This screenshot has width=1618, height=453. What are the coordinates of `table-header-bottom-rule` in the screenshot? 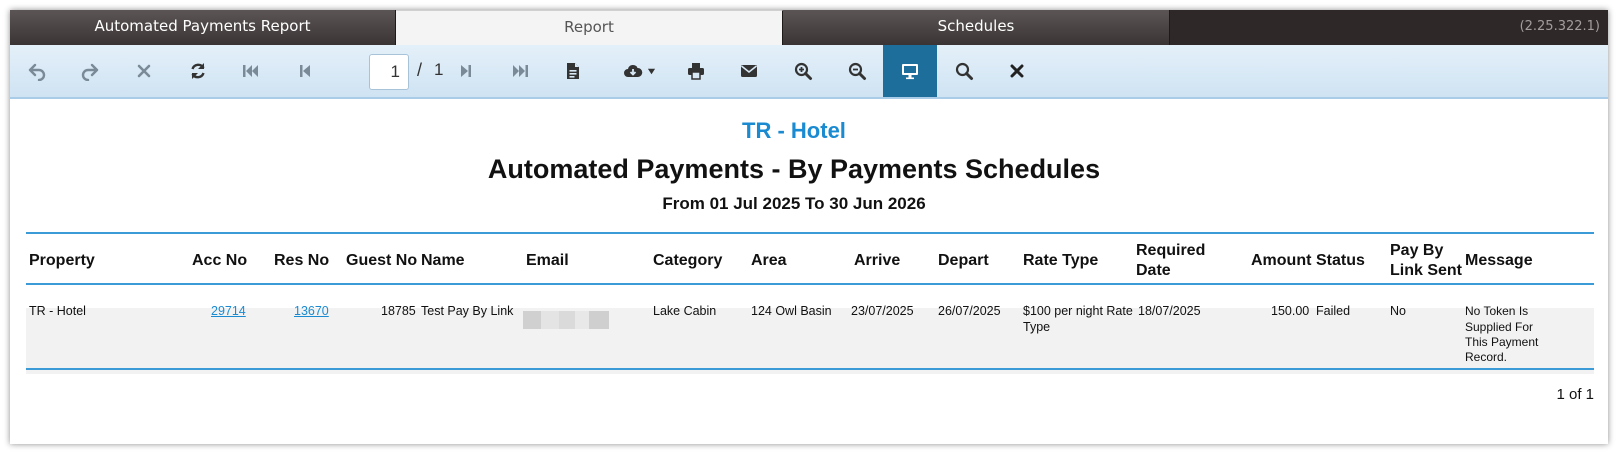 It's located at (810, 284).